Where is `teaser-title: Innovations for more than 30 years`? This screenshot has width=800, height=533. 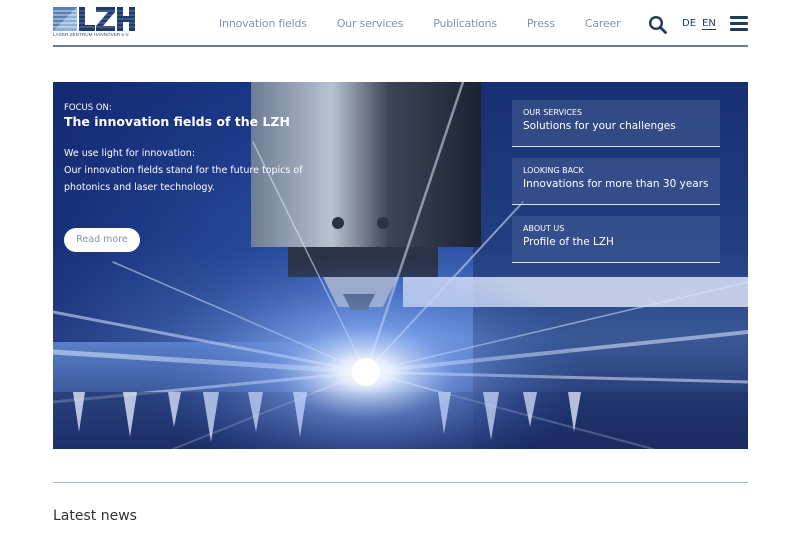 teaser-title: Innovations for more than 30 years is located at coordinates (616, 184).